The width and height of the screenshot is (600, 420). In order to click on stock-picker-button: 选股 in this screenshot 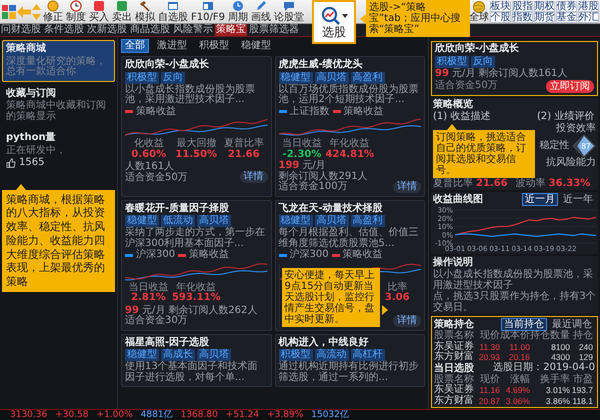, I will do `click(334, 22)`.